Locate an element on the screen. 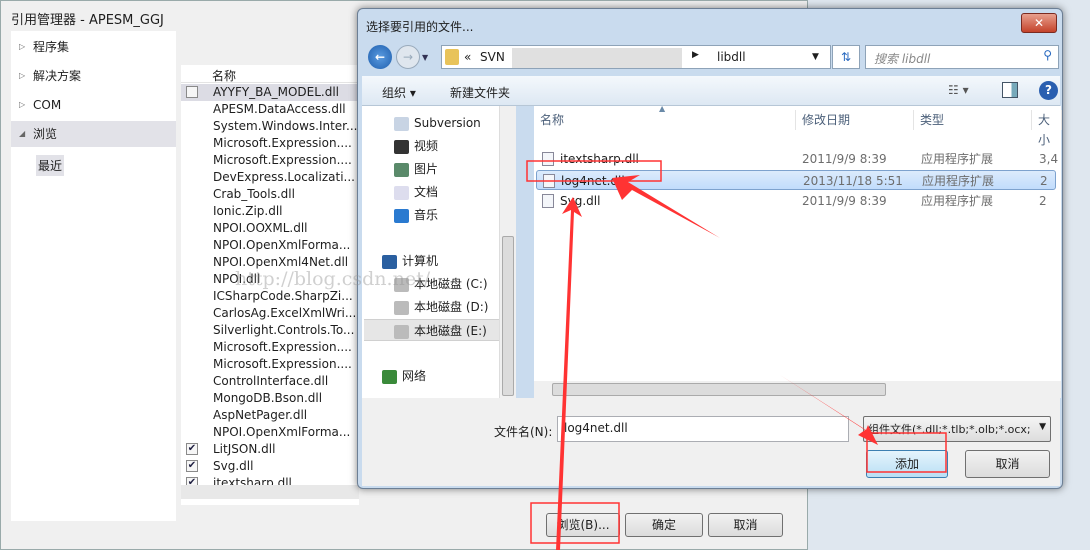  tree-node: ◢ 浏览 is located at coordinates (93, 134).